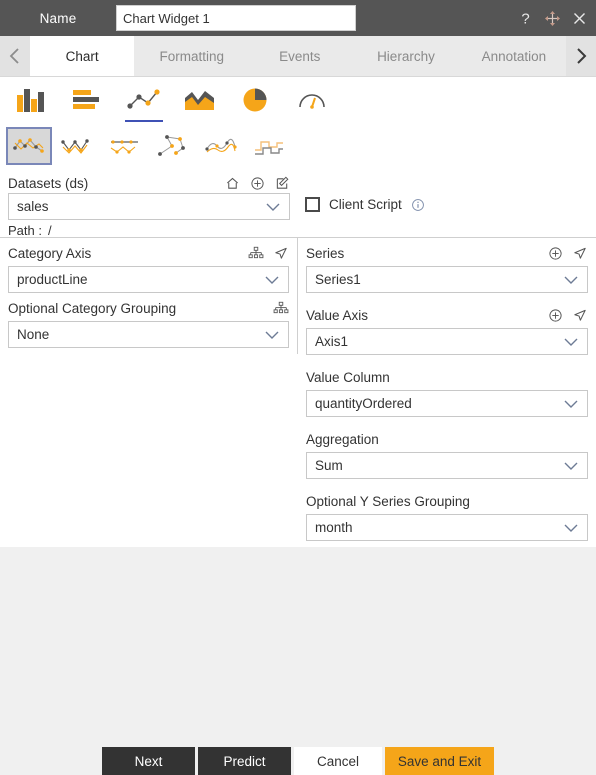  Describe the element at coordinates (269, 146) in the screenshot. I see `step-line-chart-icon` at that location.